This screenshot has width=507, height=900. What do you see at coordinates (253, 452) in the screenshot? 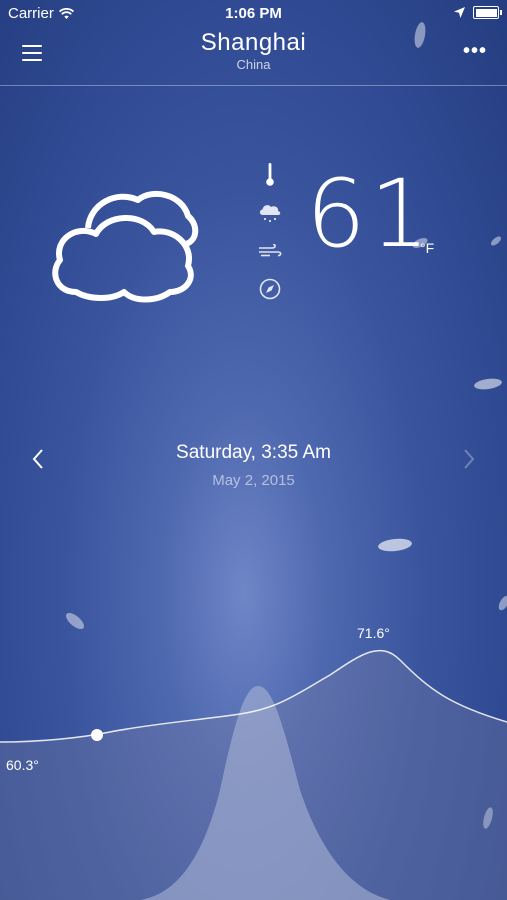
I see `day-time-label: Saturday, 3:35 Am` at bounding box center [253, 452].